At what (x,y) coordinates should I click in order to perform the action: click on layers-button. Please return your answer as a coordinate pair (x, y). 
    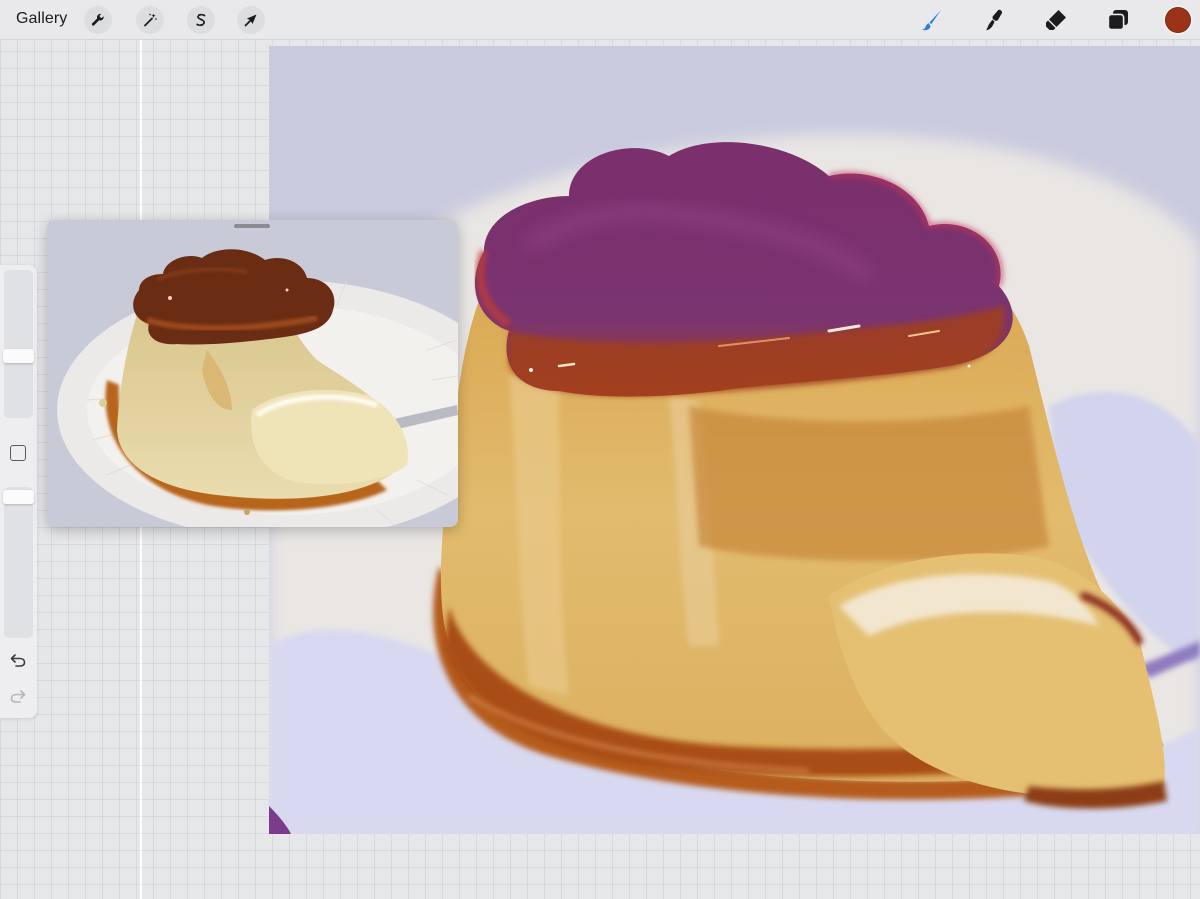
    Looking at the image, I should click on (1118, 20).